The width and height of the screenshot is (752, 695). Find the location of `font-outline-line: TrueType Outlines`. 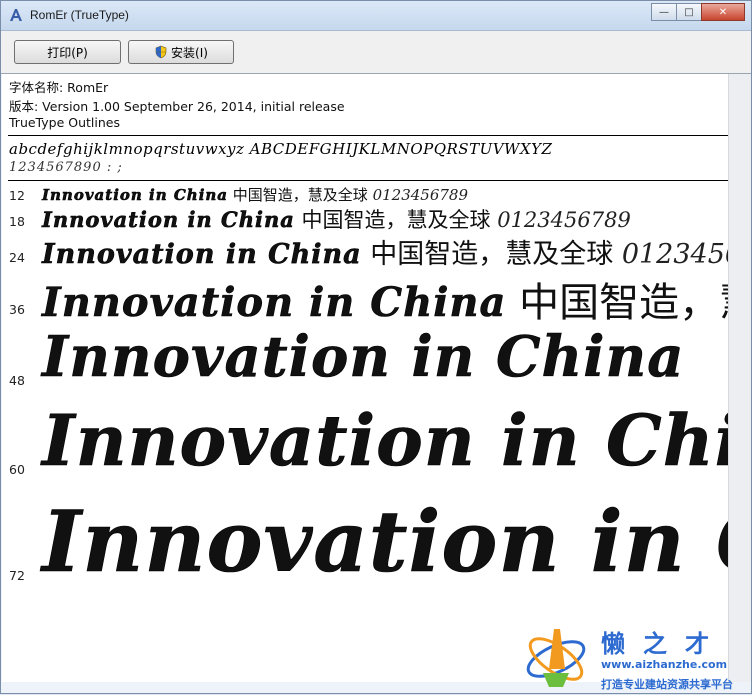

font-outline-line: TrueType Outlines is located at coordinates (64, 122).